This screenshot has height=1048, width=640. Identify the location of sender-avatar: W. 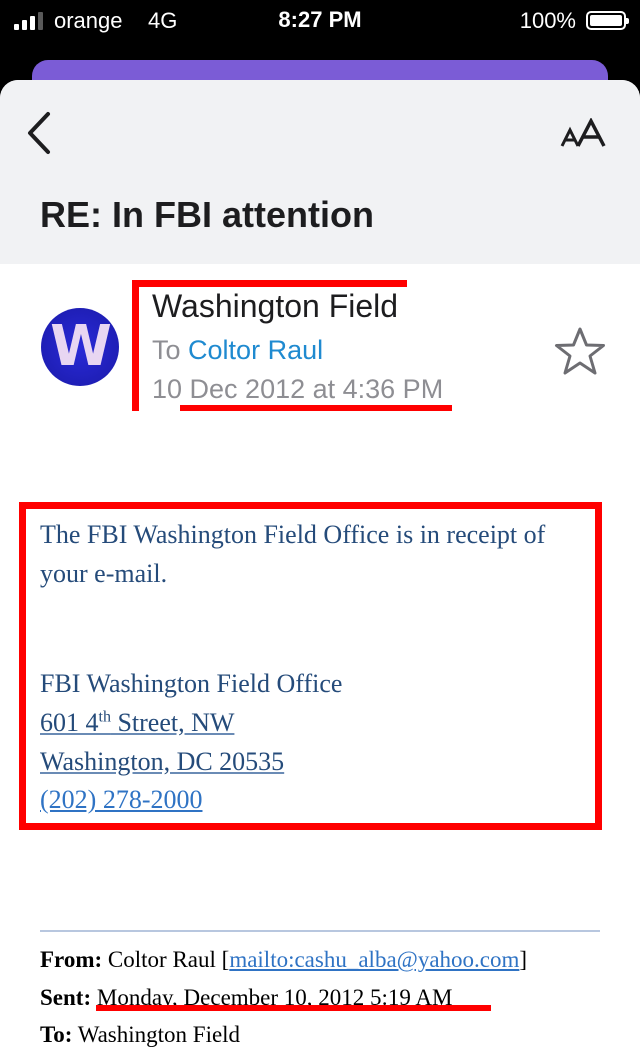
(80, 347).